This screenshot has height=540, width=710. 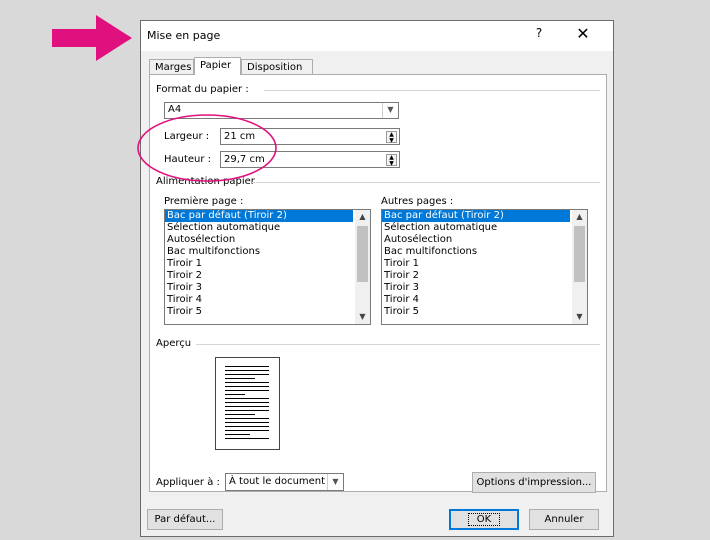 What do you see at coordinates (207, 148) in the screenshot?
I see `annotation-ellipse` at bounding box center [207, 148].